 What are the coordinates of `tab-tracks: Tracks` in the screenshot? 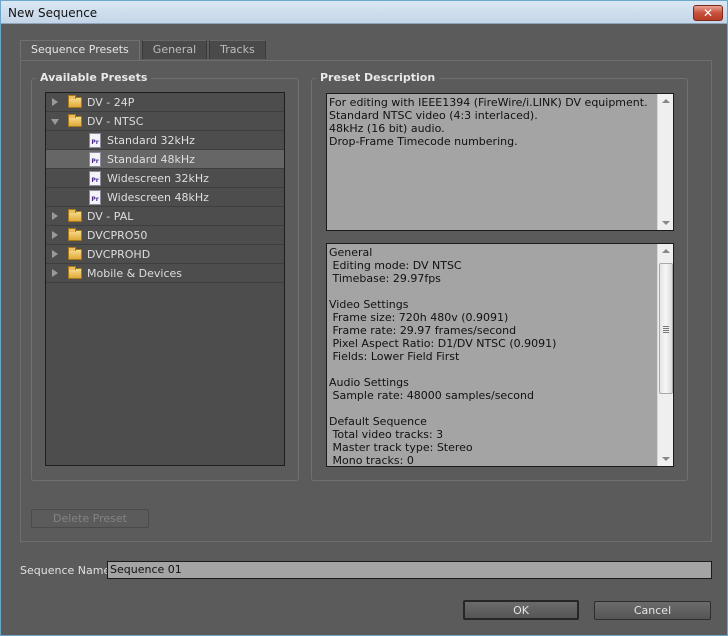 It's located at (237, 49).